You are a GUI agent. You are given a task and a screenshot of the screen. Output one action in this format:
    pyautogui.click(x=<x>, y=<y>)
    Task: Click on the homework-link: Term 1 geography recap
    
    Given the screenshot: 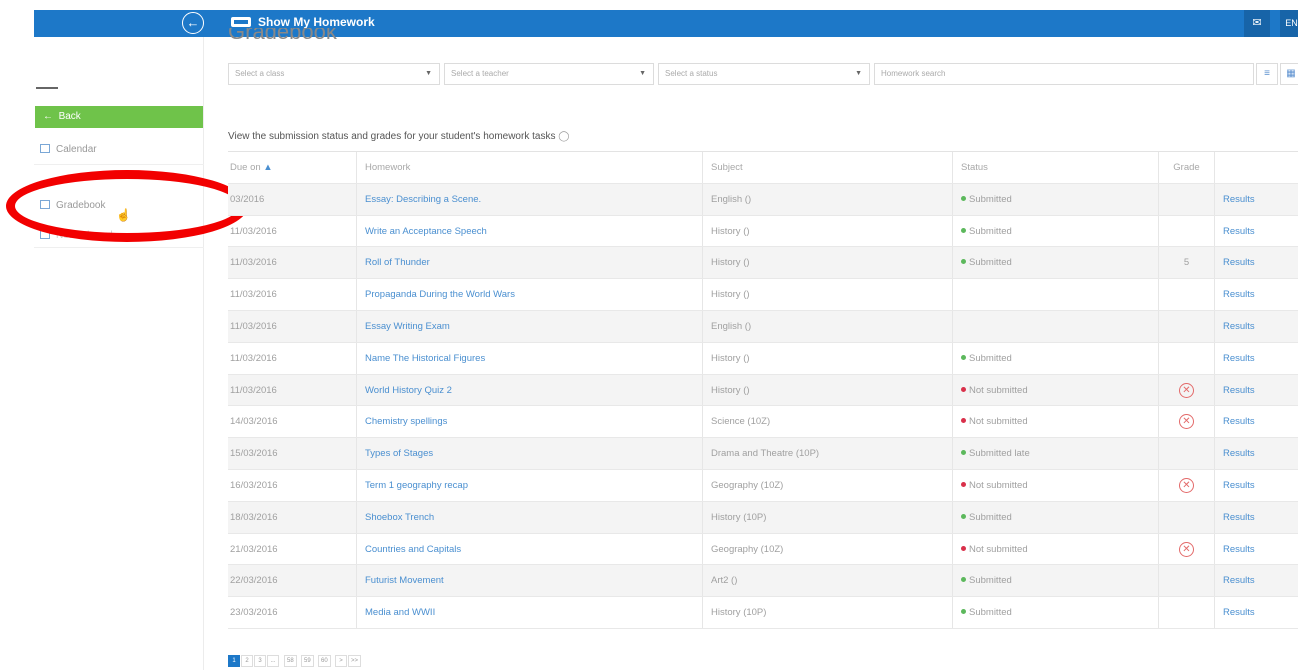 What is the action you would take?
    pyautogui.click(x=529, y=485)
    